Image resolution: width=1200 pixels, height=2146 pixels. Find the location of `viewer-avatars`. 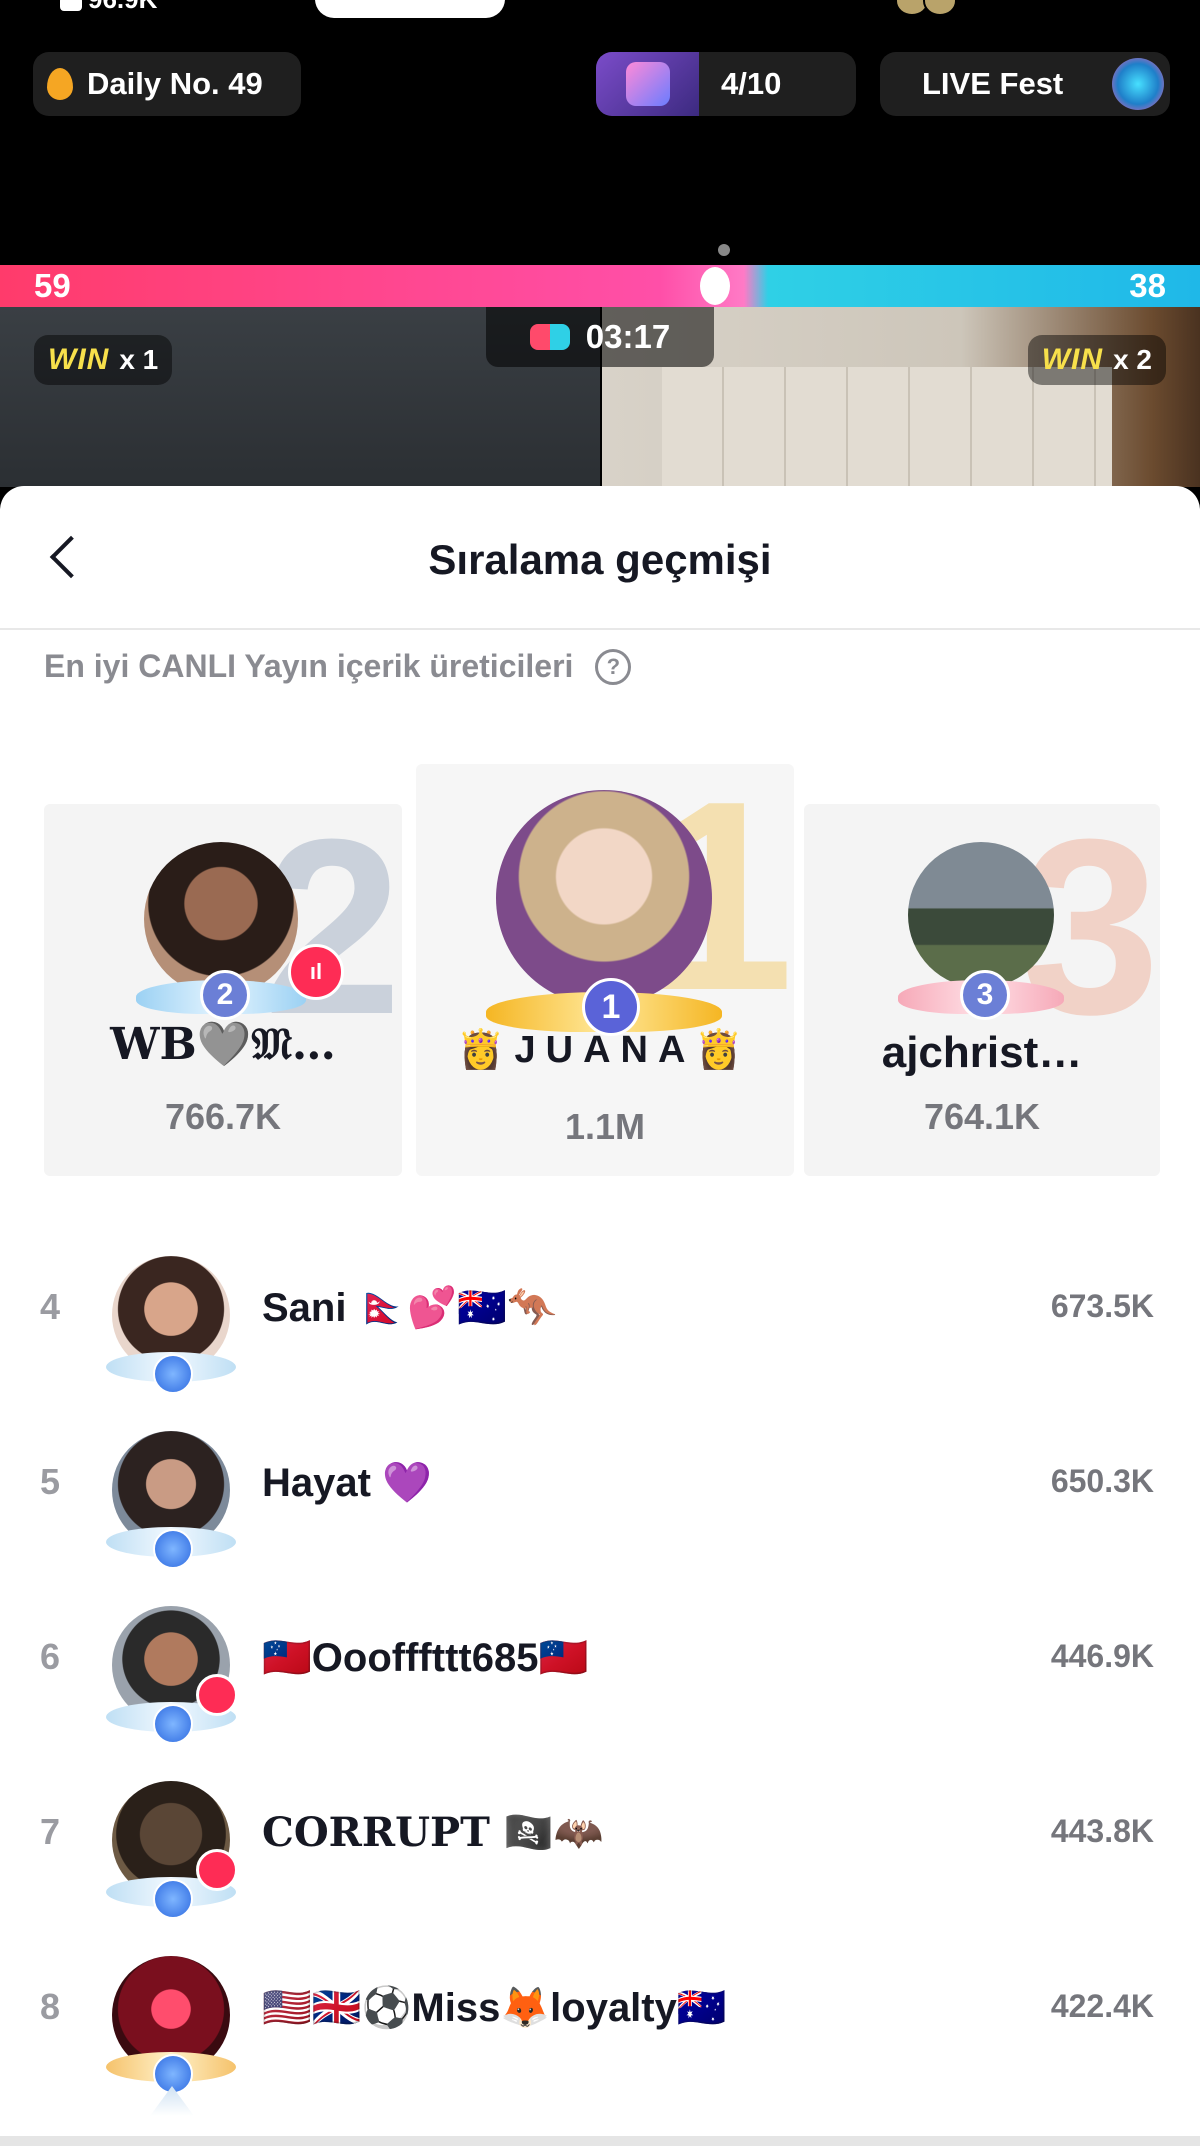

viewer-avatars is located at coordinates (950, 8).